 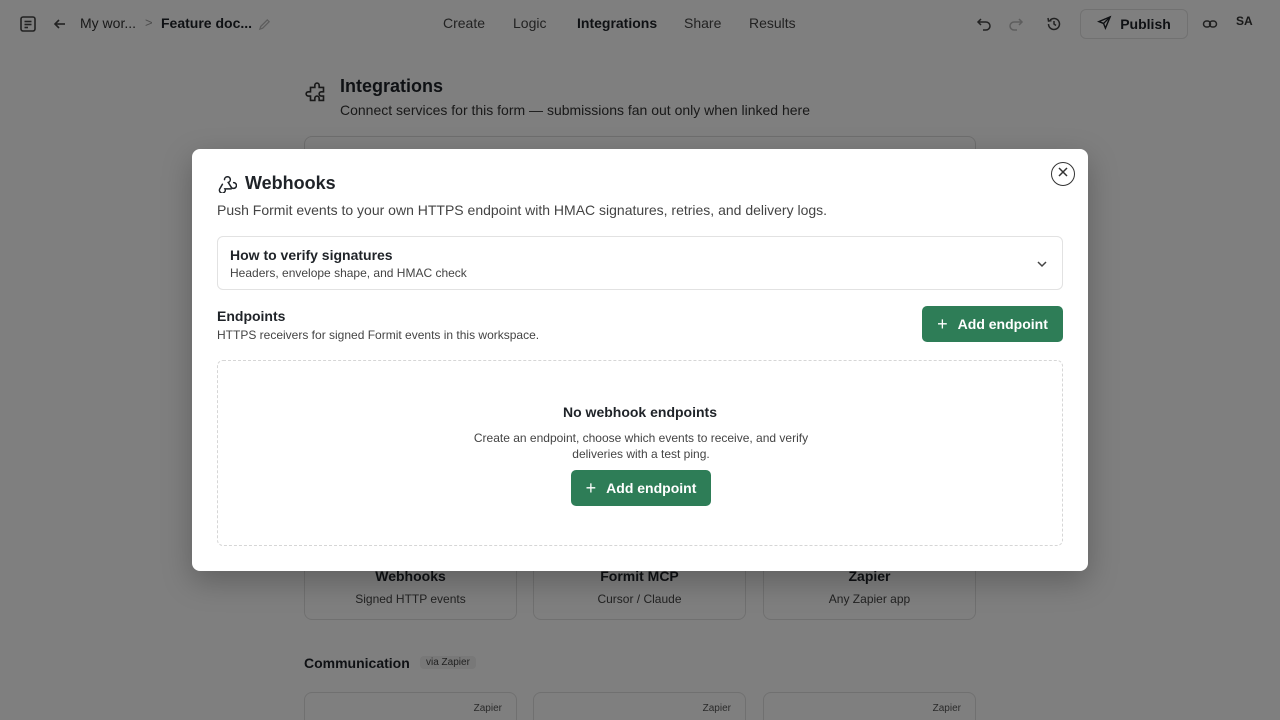 I want to click on chevron-down-icon, so click(x=1042, y=264).